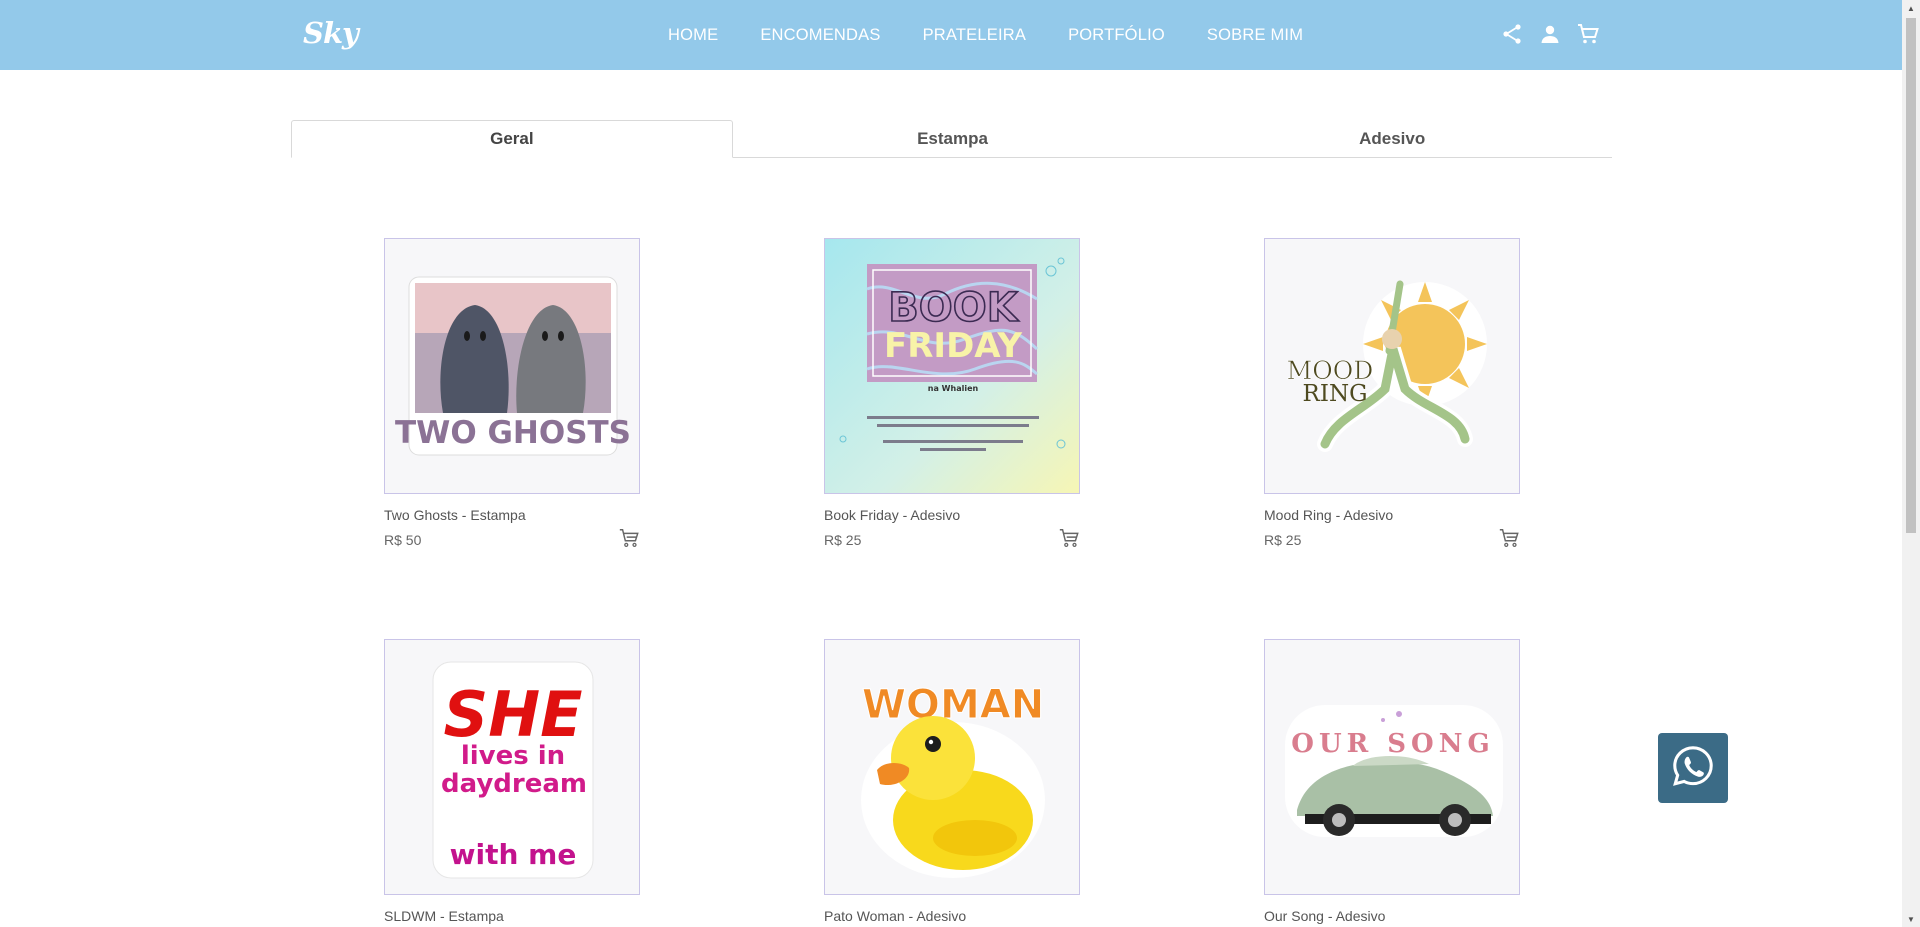  Describe the element at coordinates (513, 770) in the screenshot. I see `art-text-middle: lives in daydreams` at that location.